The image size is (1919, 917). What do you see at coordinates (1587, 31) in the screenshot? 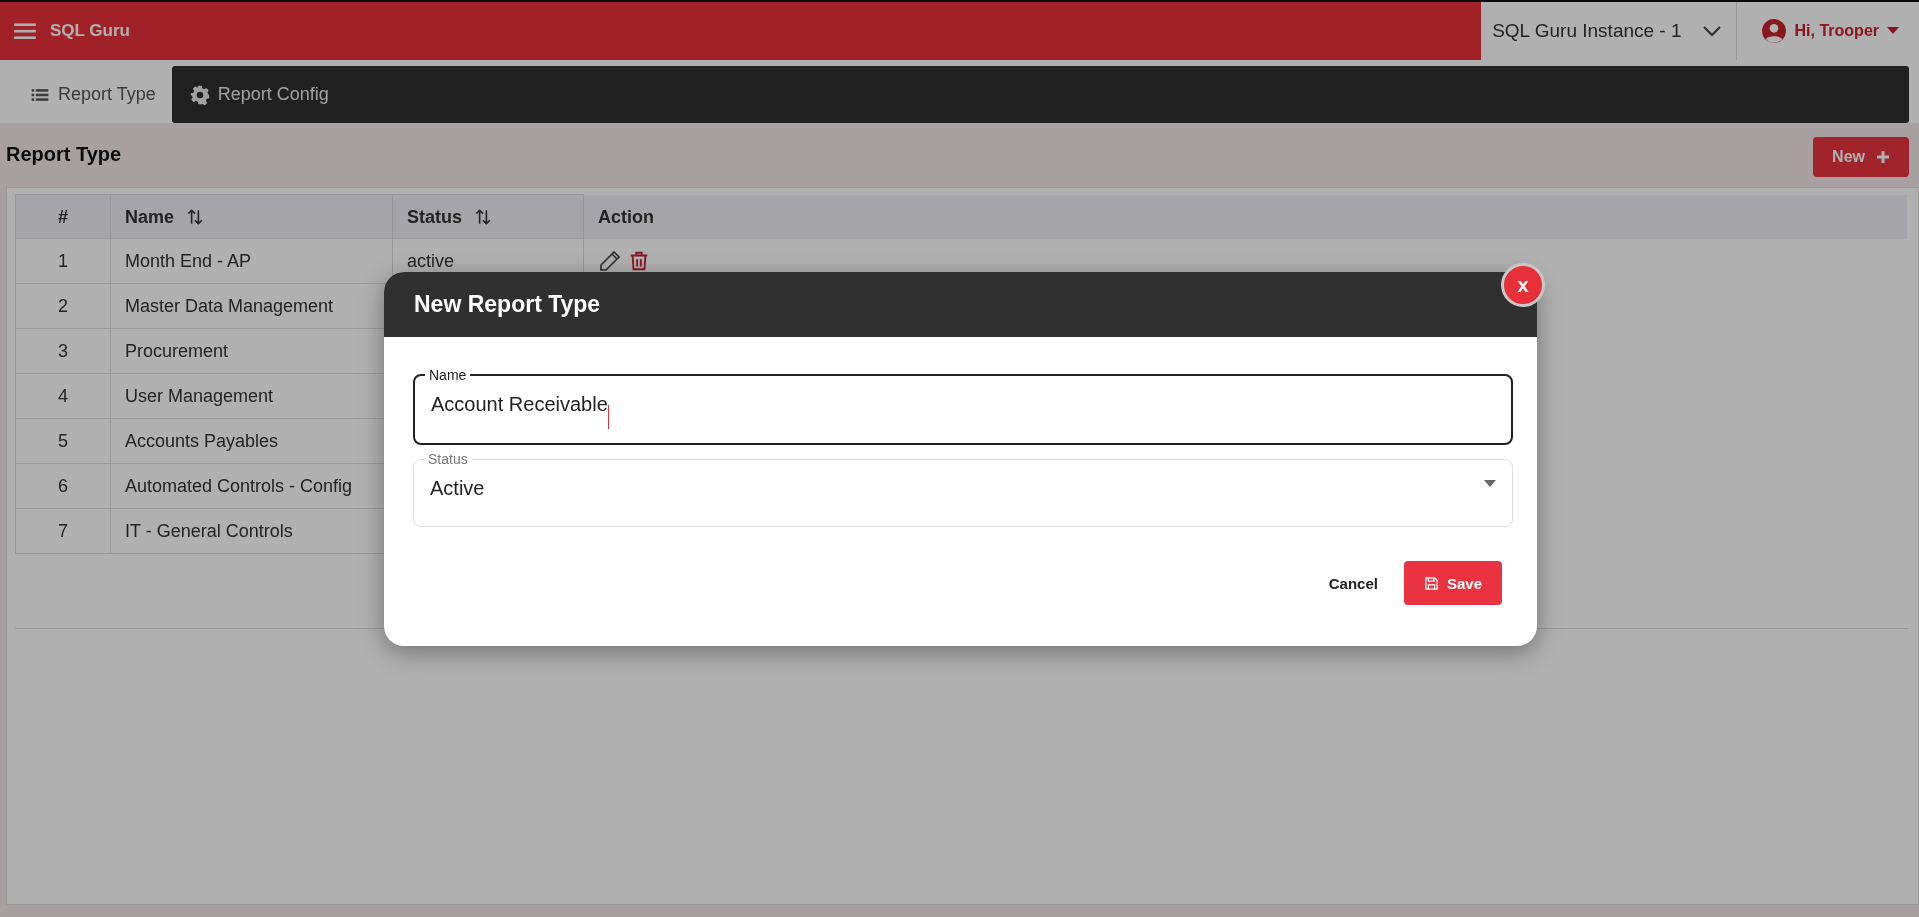
I see `instance-name: SQL Guru Instance - 1` at bounding box center [1587, 31].